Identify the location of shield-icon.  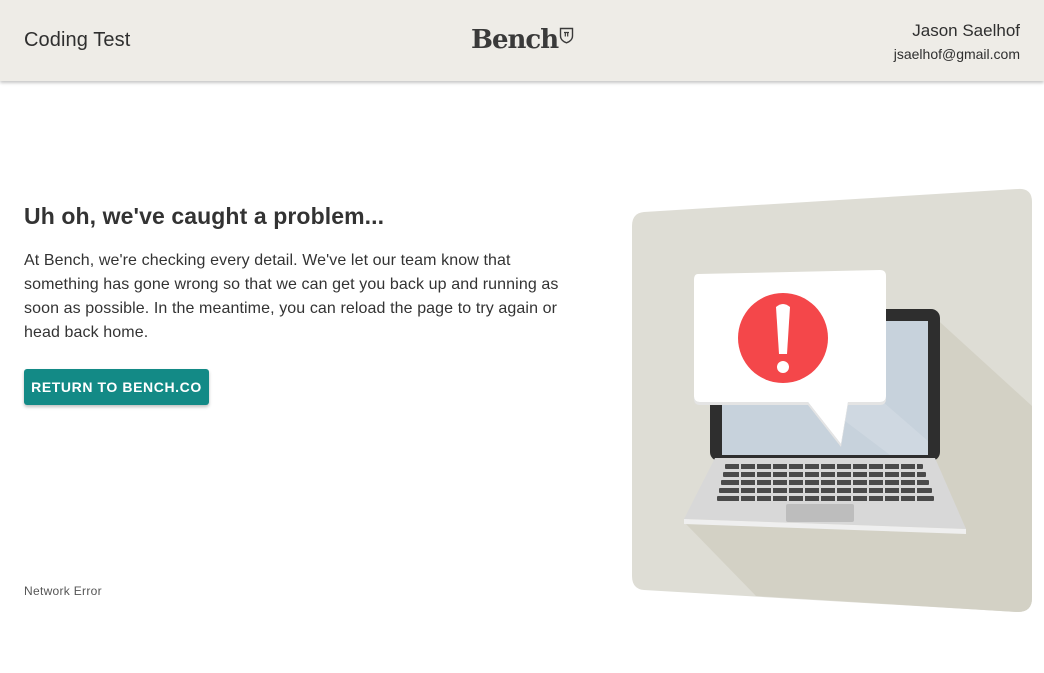
(566, 35).